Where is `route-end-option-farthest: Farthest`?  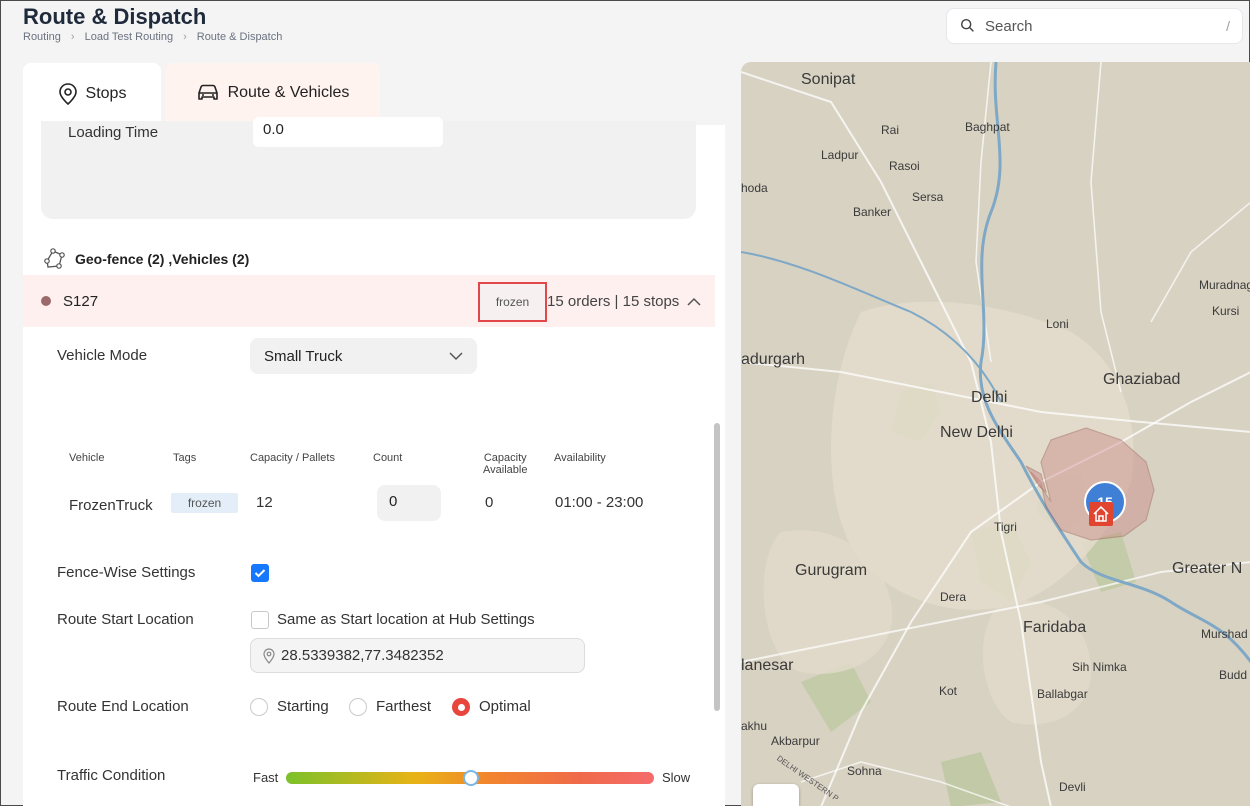 route-end-option-farthest: Farthest is located at coordinates (404, 706).